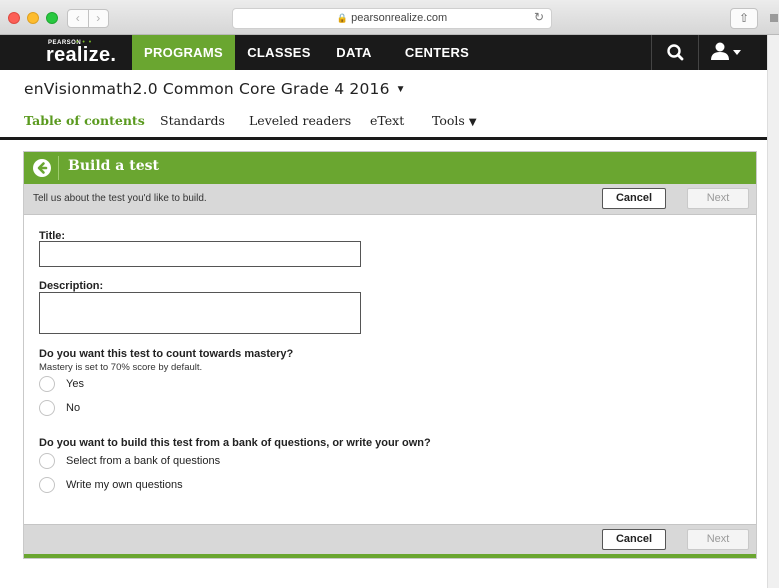 The width and height of the screenshot is (779, 588). I want to click on mastery-yes-radio, so click(47, 384).